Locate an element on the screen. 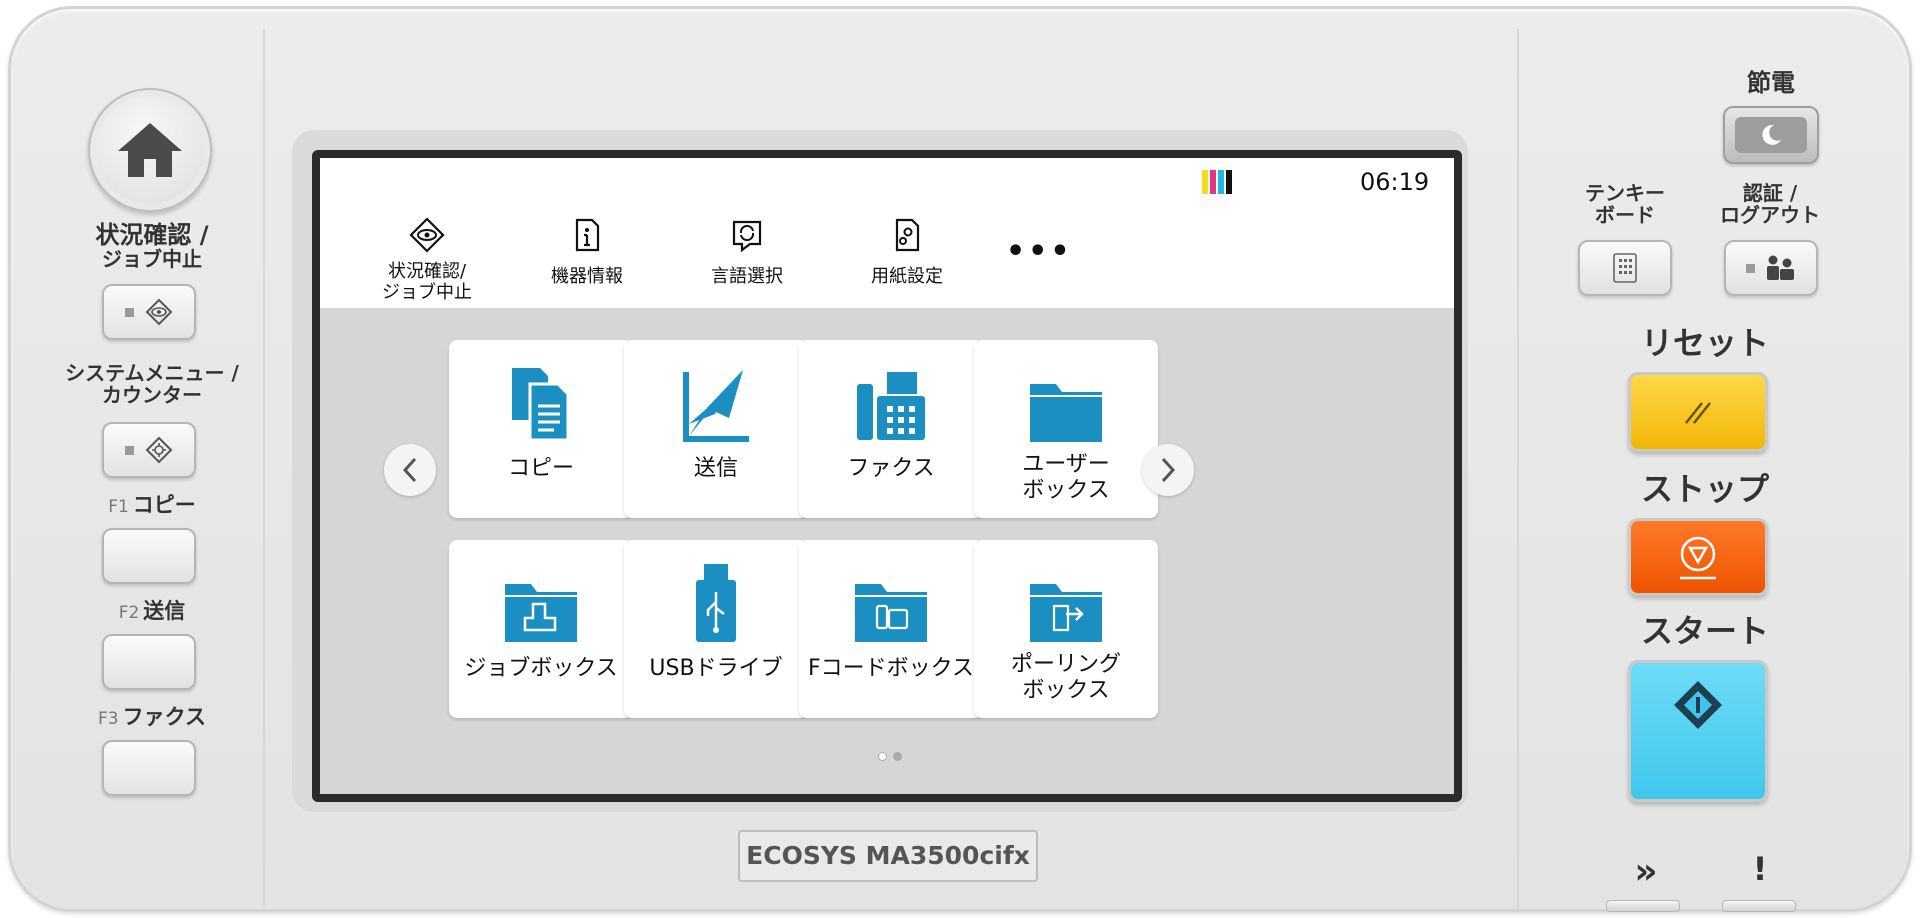 This screenshot has width=1920, height=918. users-icon is located at coordinates (1780, 267).